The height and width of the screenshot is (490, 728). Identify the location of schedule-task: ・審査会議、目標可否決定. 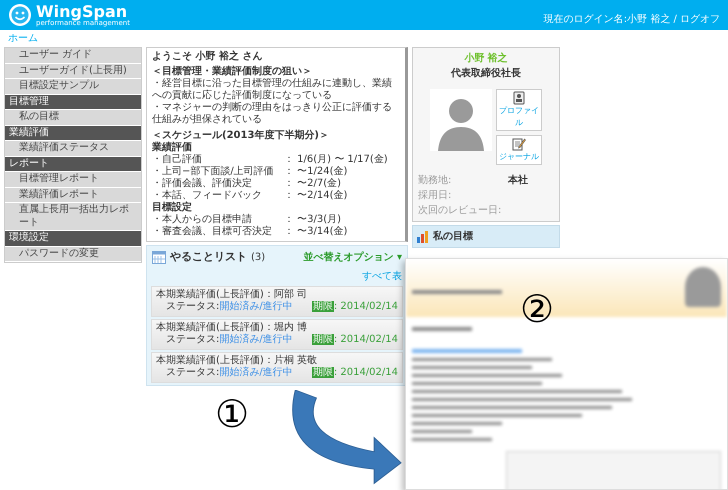
(212, 232).